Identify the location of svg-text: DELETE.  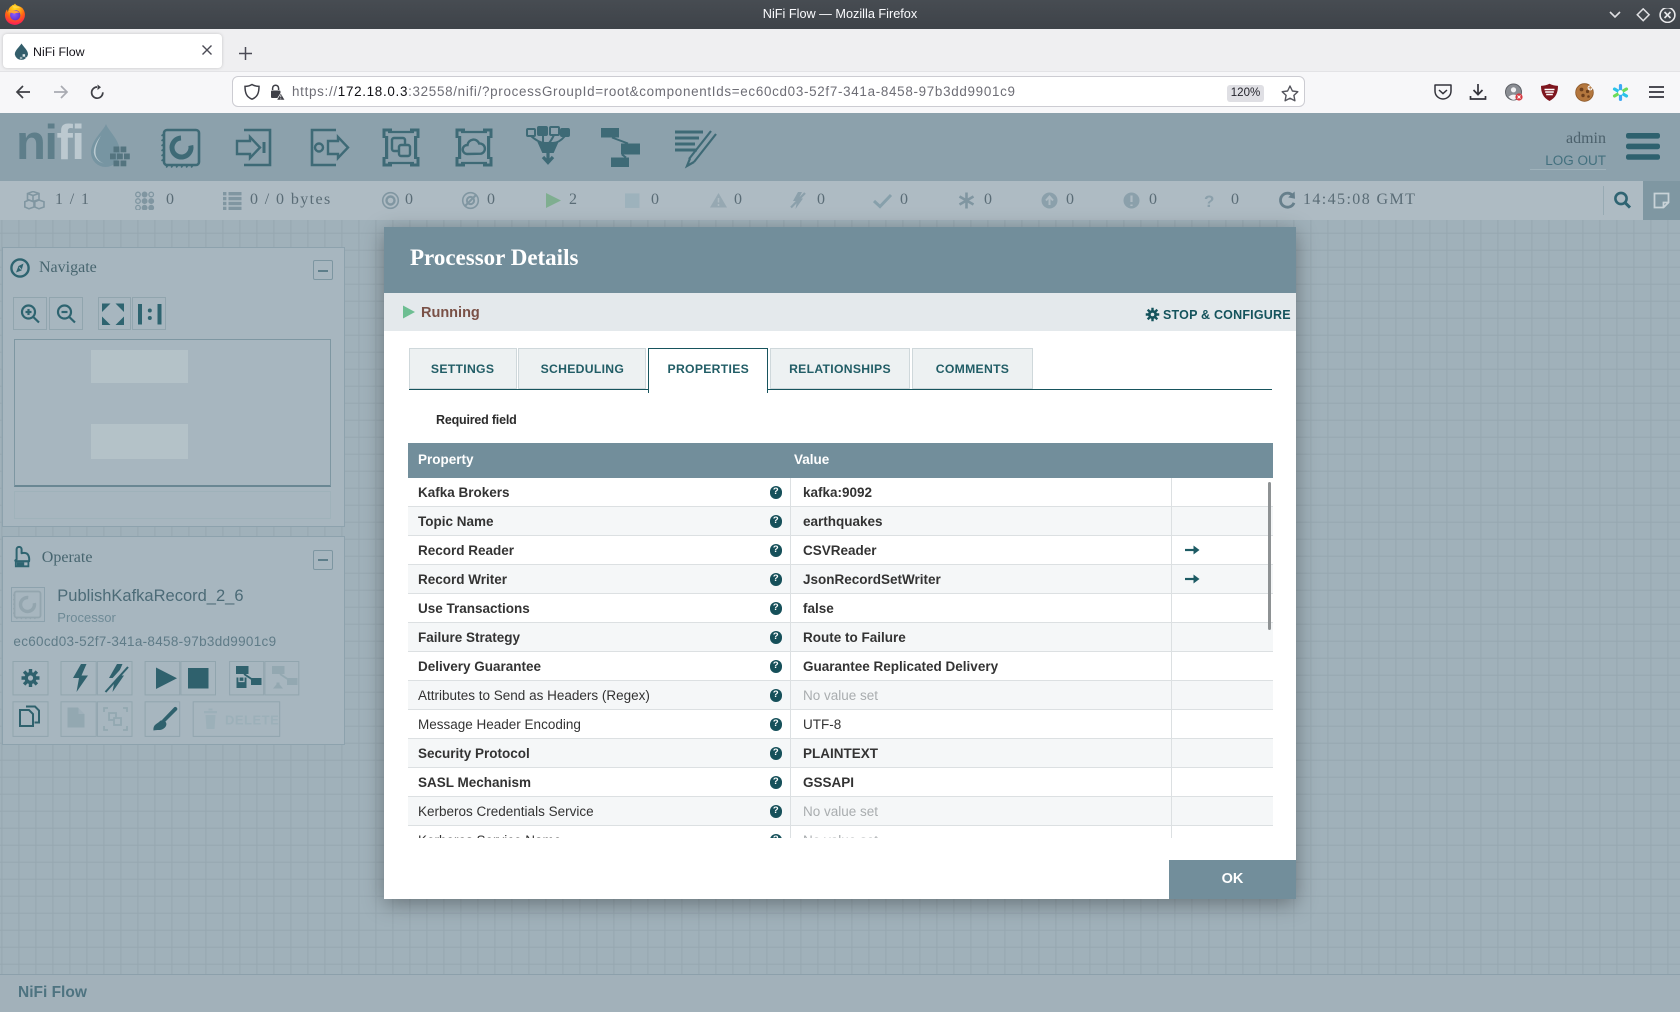
(252, 719).